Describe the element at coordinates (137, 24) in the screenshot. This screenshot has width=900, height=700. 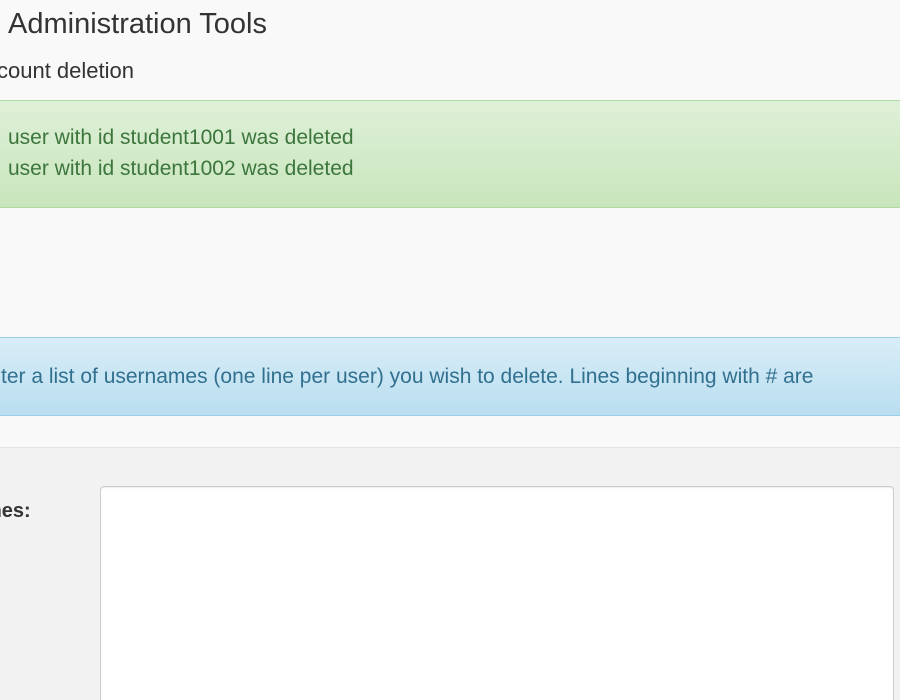
I see `page-title: Administration Tools` at that location.